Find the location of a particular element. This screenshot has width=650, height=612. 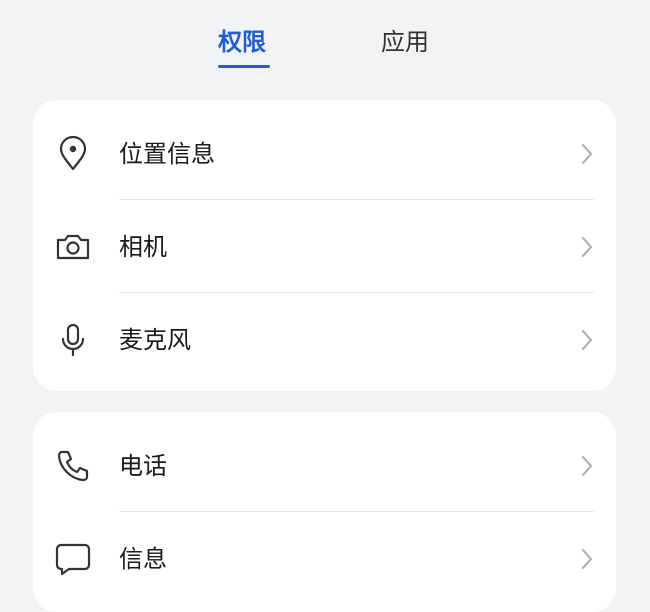

list-item-label: 信息 is located at coordinates (143, 558).